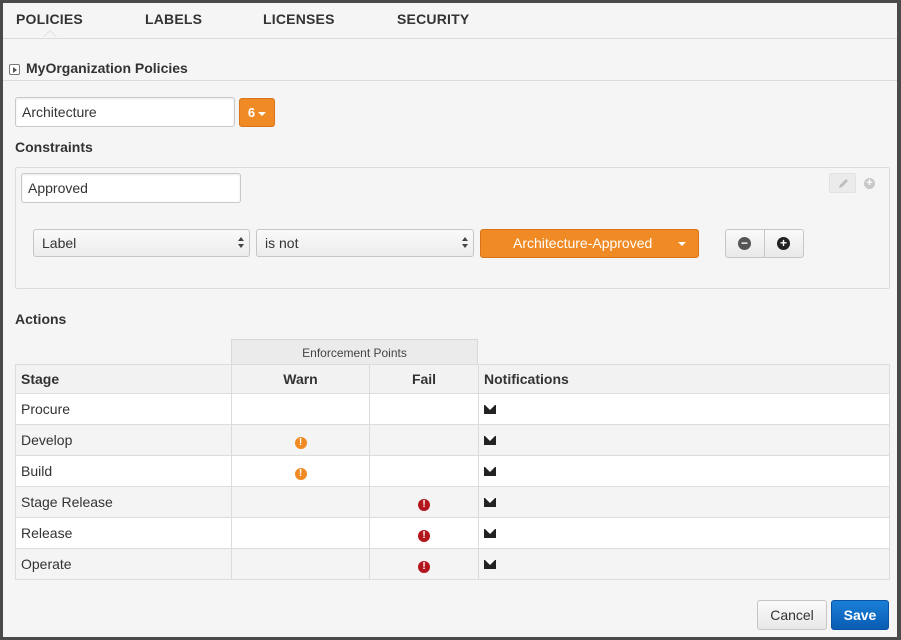  What do you see at coordinates (354, 352) in the screenshot?
I see `enforcement-points-header: Enforcement Points` at bounding box center [354, 352].